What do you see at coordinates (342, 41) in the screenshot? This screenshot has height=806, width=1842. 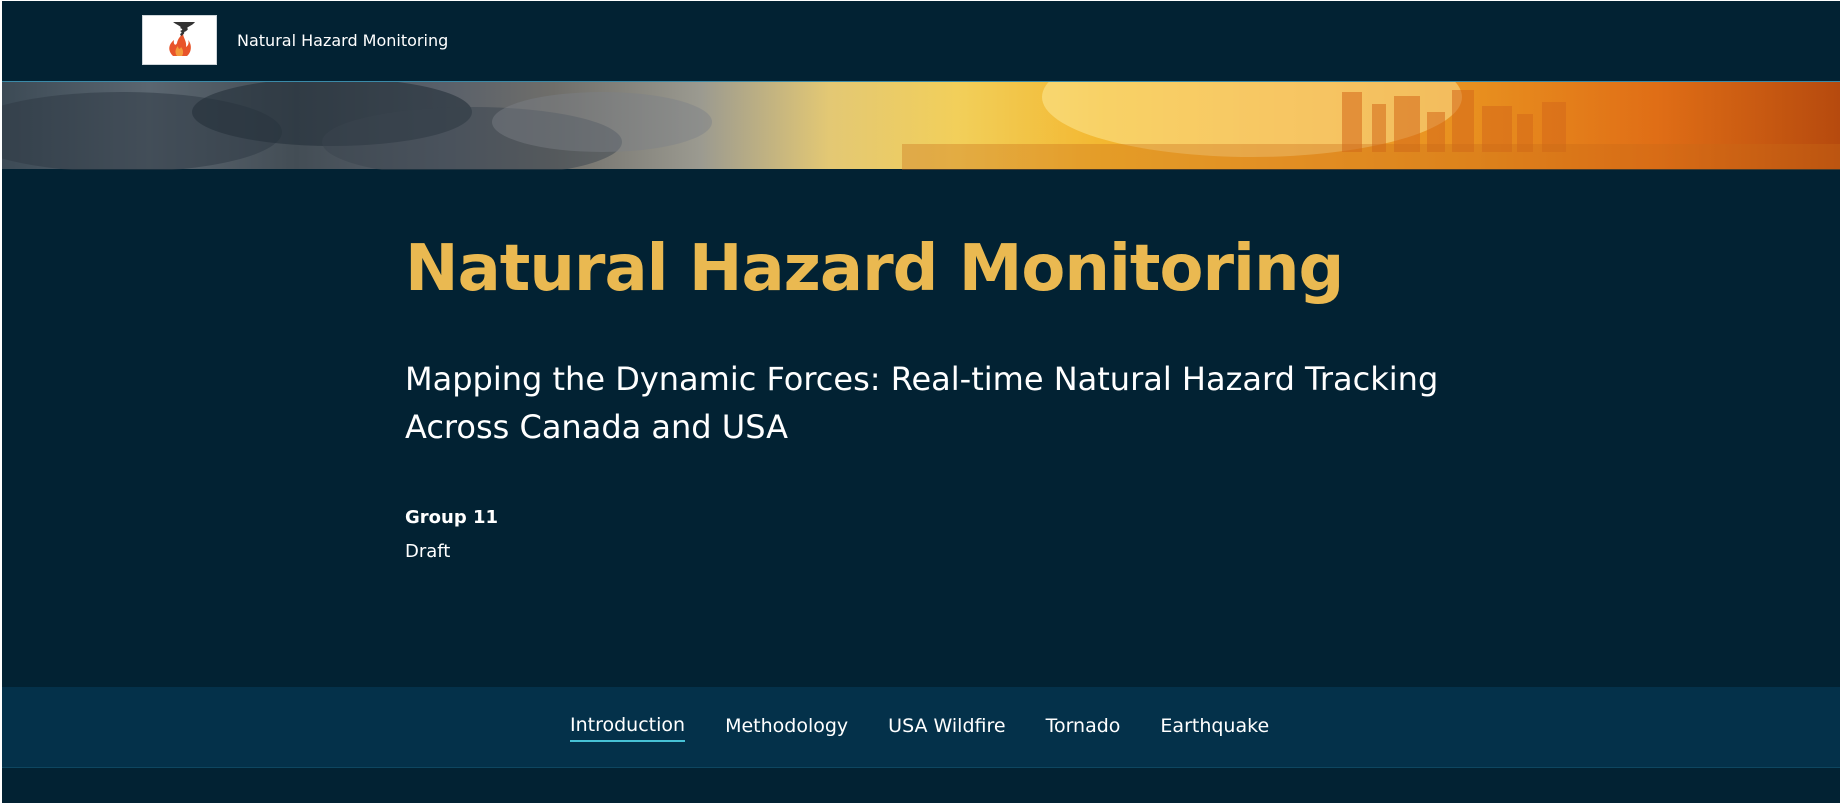 I see `site-title: Natural Hazard Monitoring` at bounding box center [342, 41].